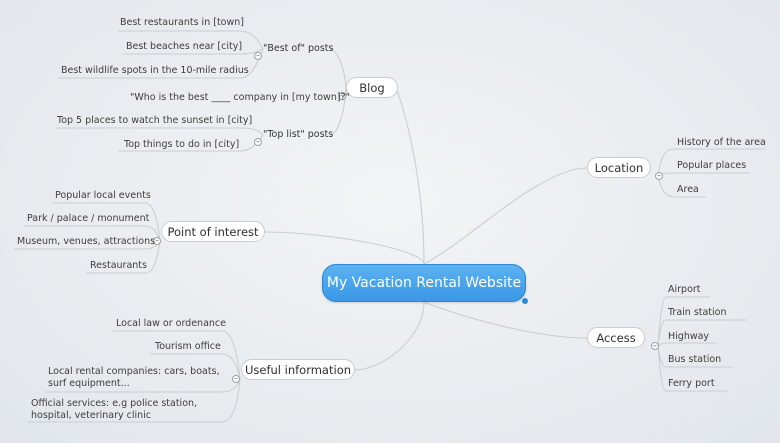 This screenshot has height=443, width=780. I want to click on access-item-label: Highway, so click(689, 336).